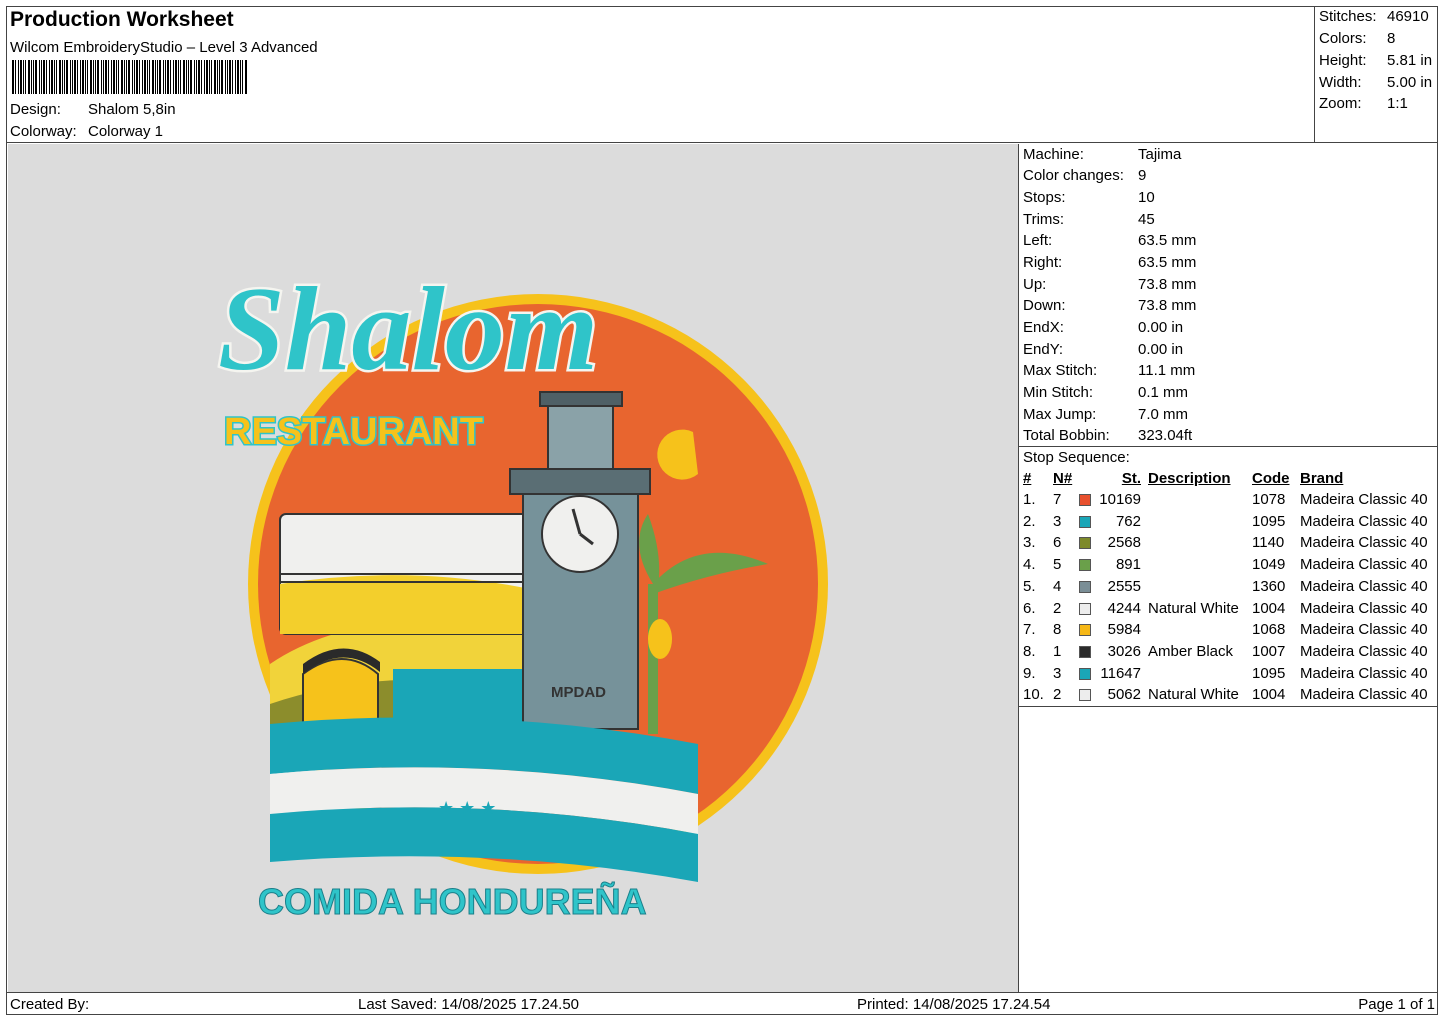  I want to click on stop-index: 7., so click(1029, 630).